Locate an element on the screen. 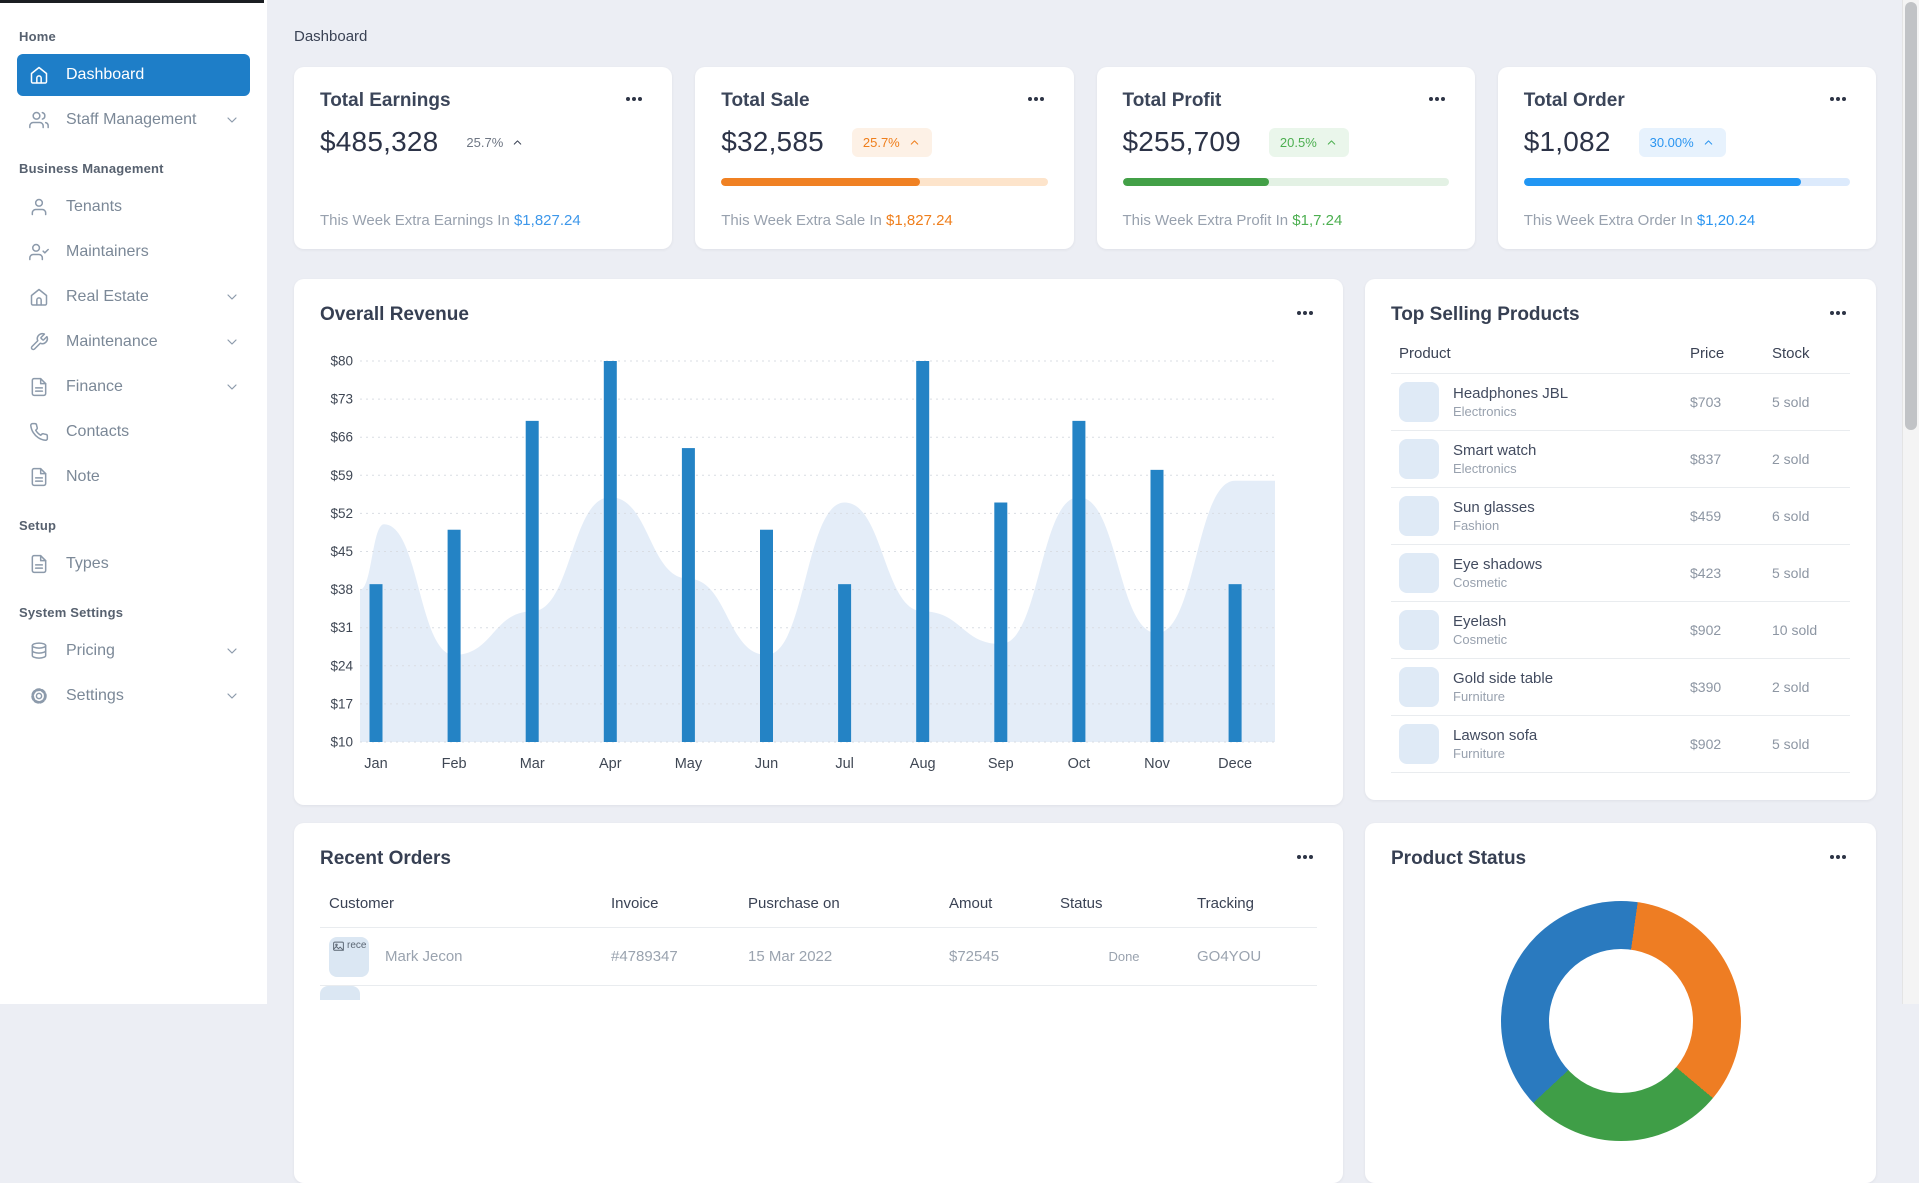  product-text: Sun glasses Fashion is located at coordinates (1494, 516).